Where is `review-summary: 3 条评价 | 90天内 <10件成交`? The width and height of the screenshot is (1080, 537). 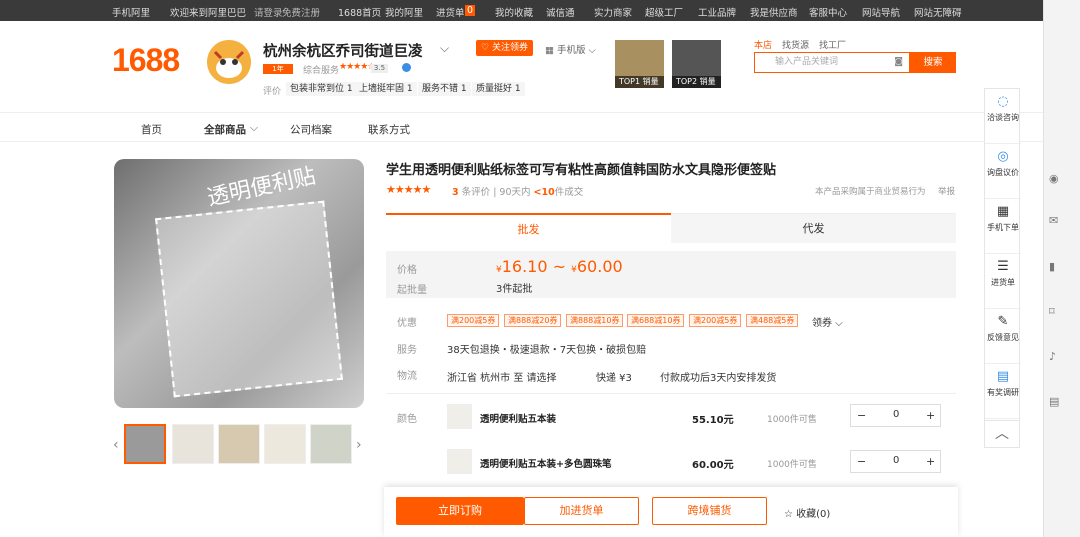 review-summary: 3 条评价 | 90天内 <10件成交 is located at coordinates (517, 191).